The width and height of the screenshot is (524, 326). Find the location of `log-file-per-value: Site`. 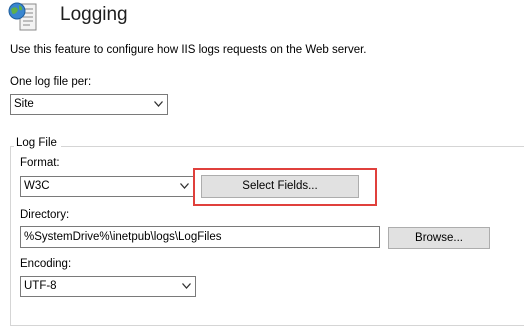

log-file-per-value: Site is located at coordinates (24, 104).